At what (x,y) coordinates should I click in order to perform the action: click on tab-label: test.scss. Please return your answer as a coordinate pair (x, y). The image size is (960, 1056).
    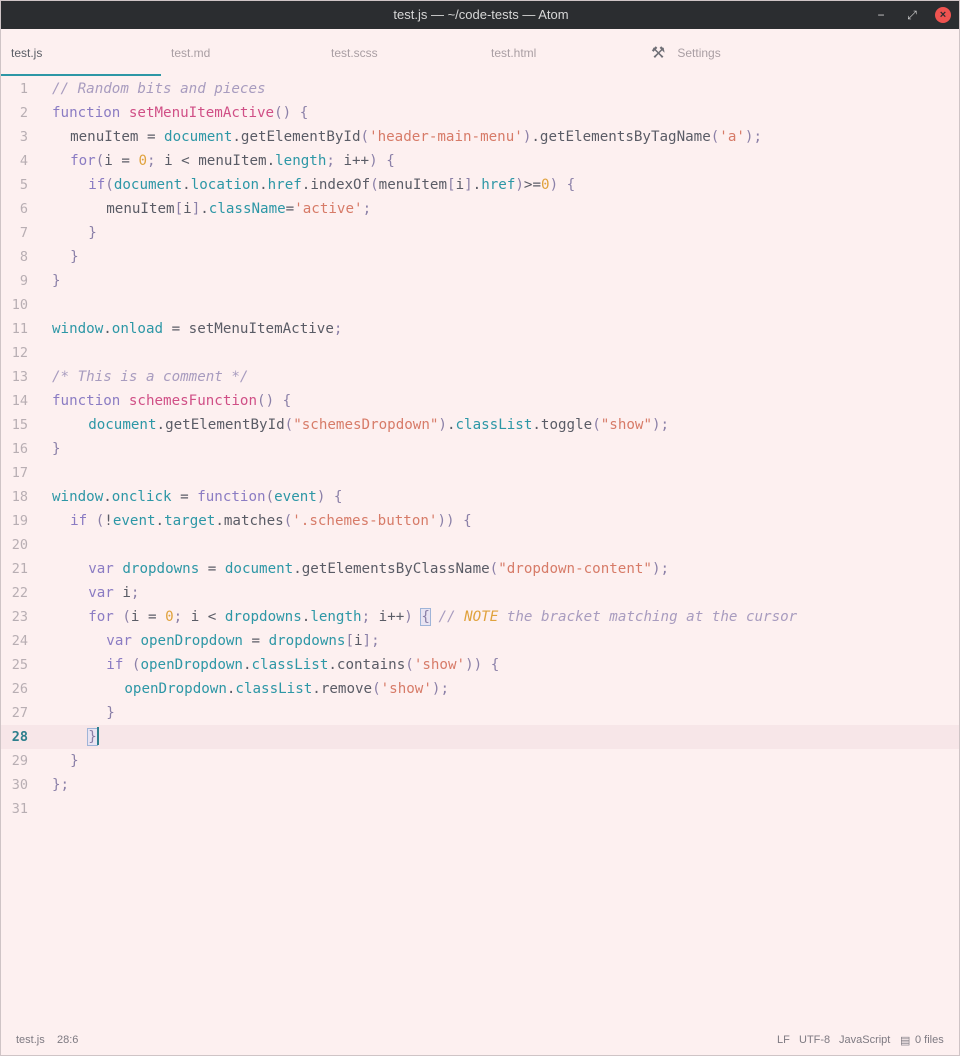
    Looking at the image, I should click on (354, 53).